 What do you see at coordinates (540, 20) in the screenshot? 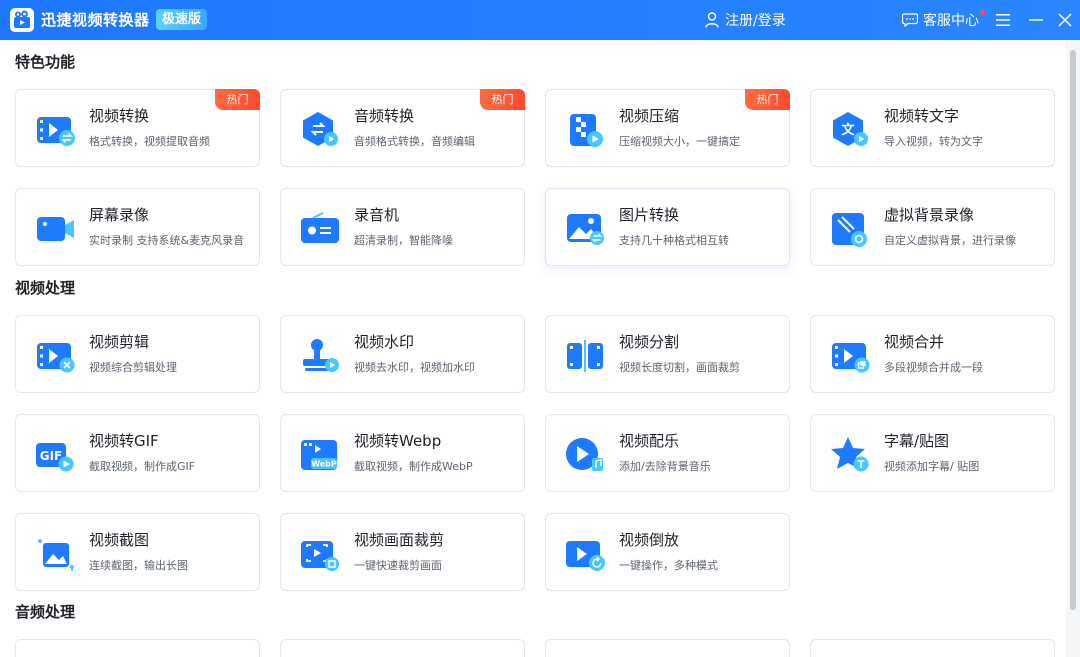
I see `title-bar: 迅捷视频转换器 极速版 注册/登录 客服中心` at bounding box center [540, 20].